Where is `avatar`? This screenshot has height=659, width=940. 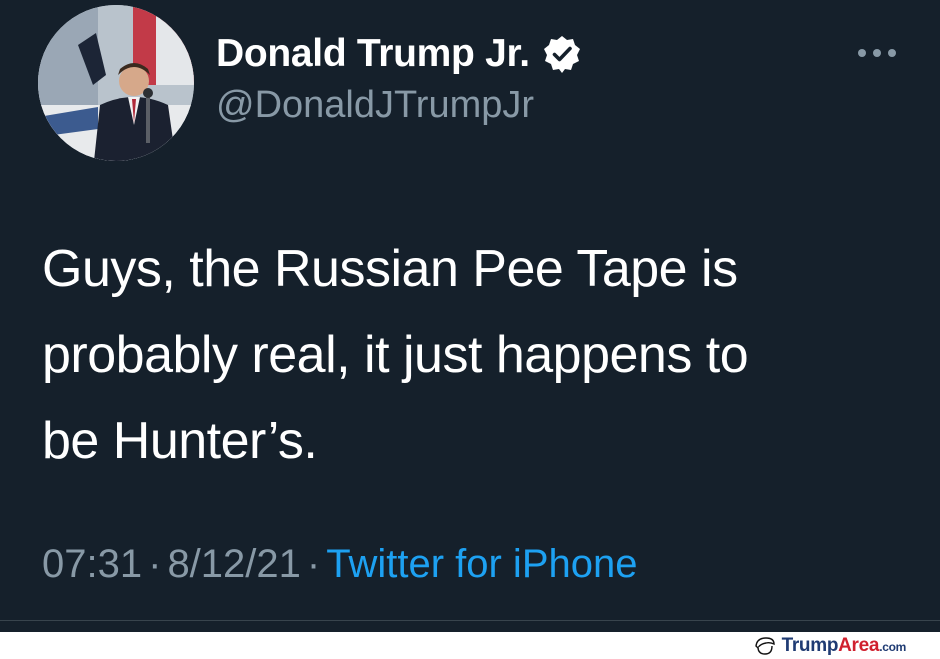
avatar is located at coordinates (116, 83).